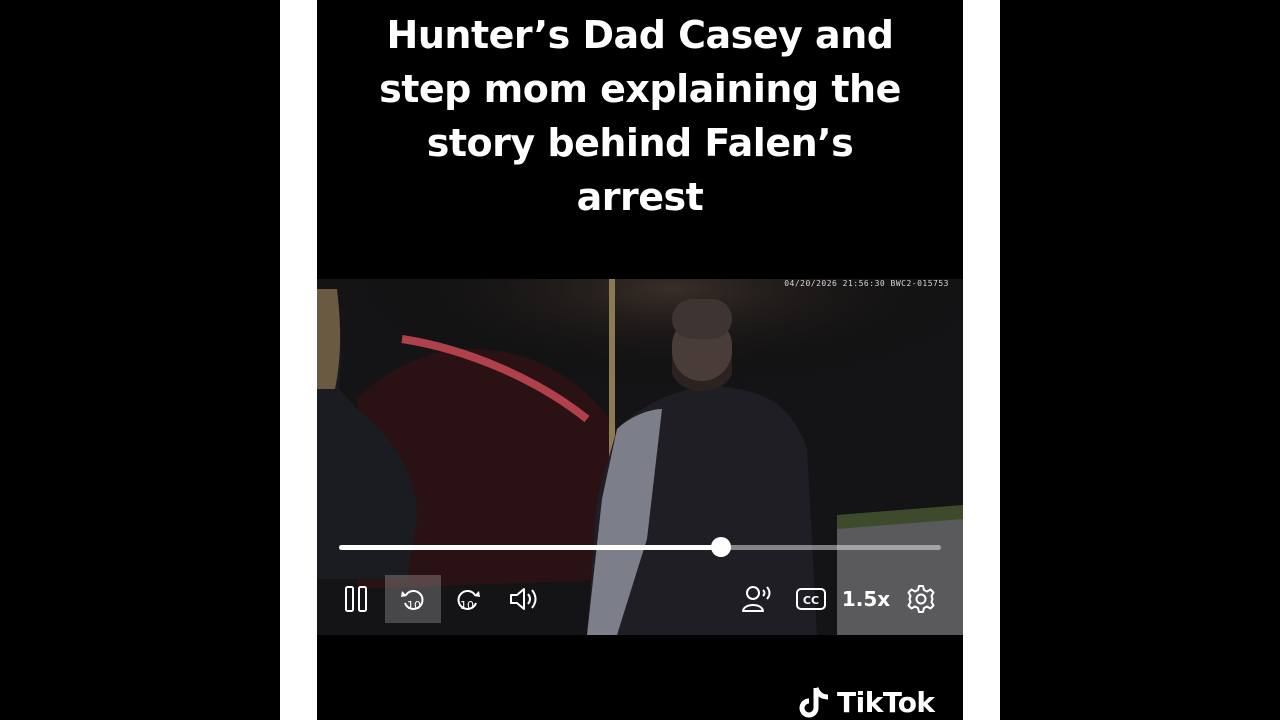  I want to click on tiktok-watermark: TikTok, so click(866, 702).